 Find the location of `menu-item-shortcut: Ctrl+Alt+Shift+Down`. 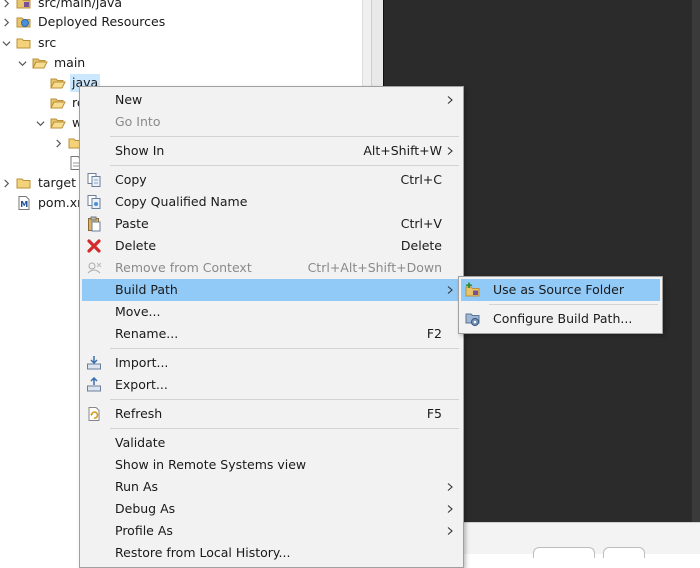

menu-item-shortcut: Ctrl+Alt+Shift+Down is located at coordinates (374, 267).